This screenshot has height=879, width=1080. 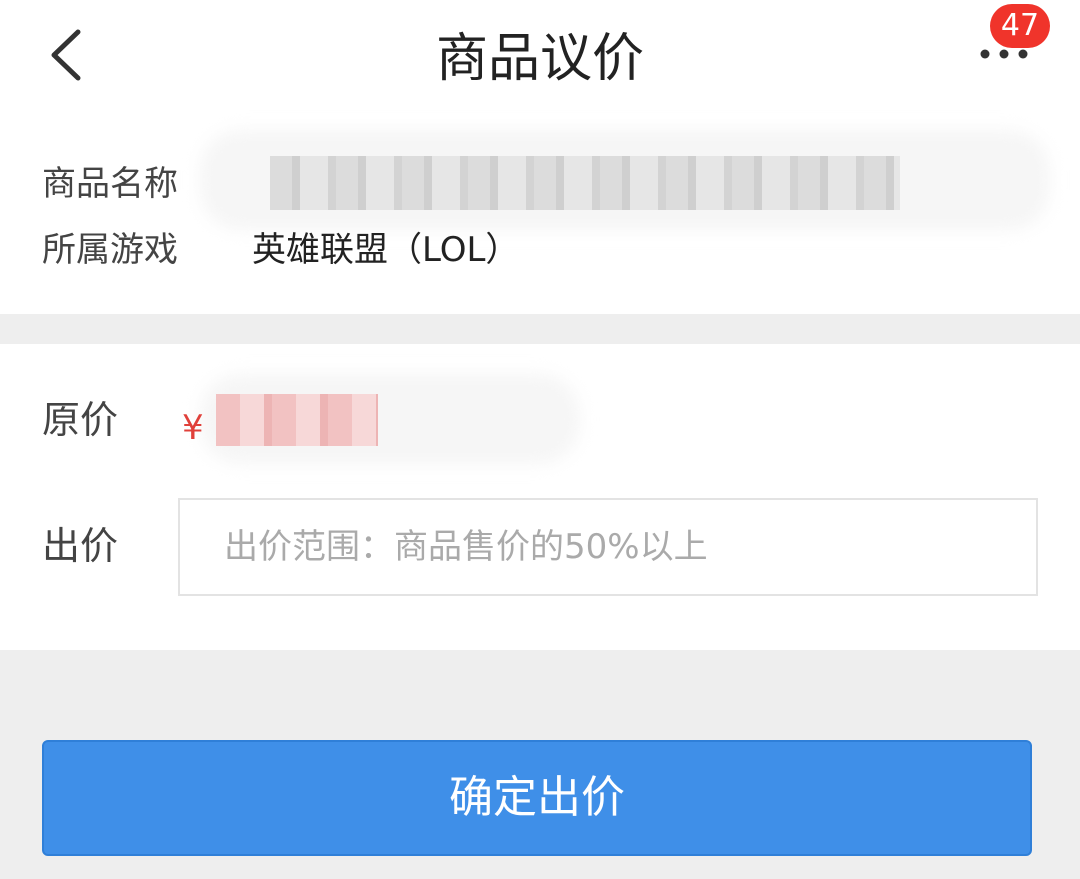 I want to click on product-name-label: 商品名称, so click(x=110, y=184).